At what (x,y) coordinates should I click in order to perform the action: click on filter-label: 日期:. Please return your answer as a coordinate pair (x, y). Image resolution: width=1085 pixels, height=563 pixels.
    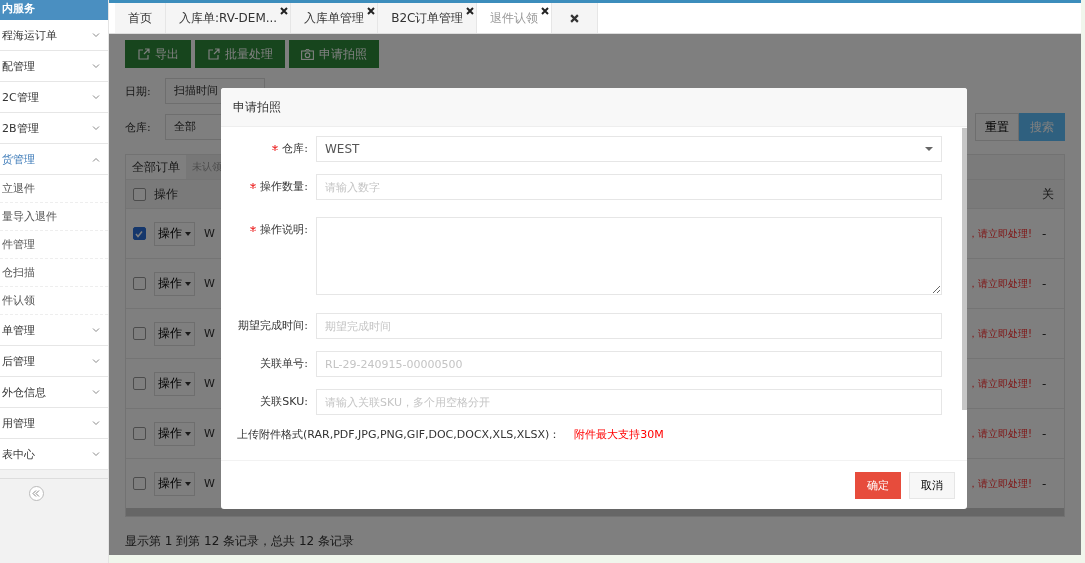
    Looking at the image, I should click on (138, 91).